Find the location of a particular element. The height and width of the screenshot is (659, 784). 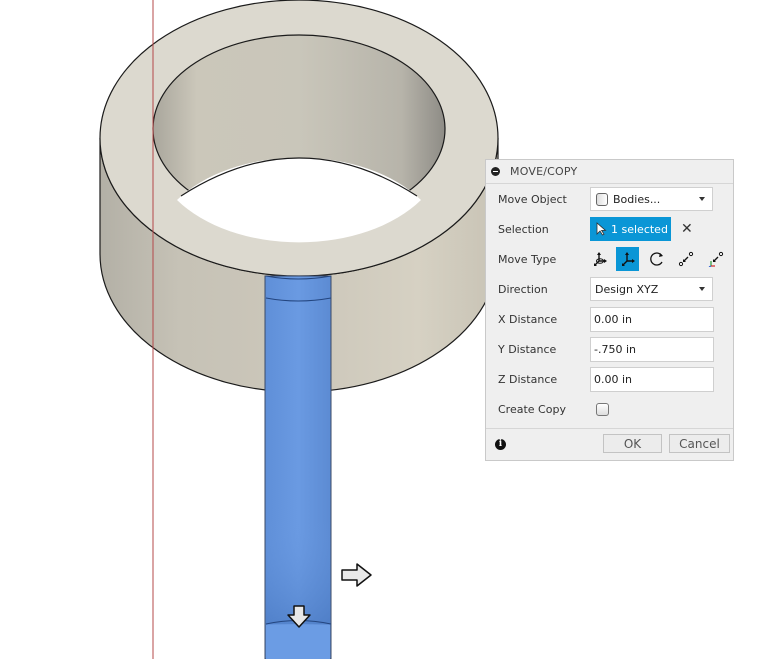

y-distance-row: Y Distance -.750 in is located at coordinates (613, 349).